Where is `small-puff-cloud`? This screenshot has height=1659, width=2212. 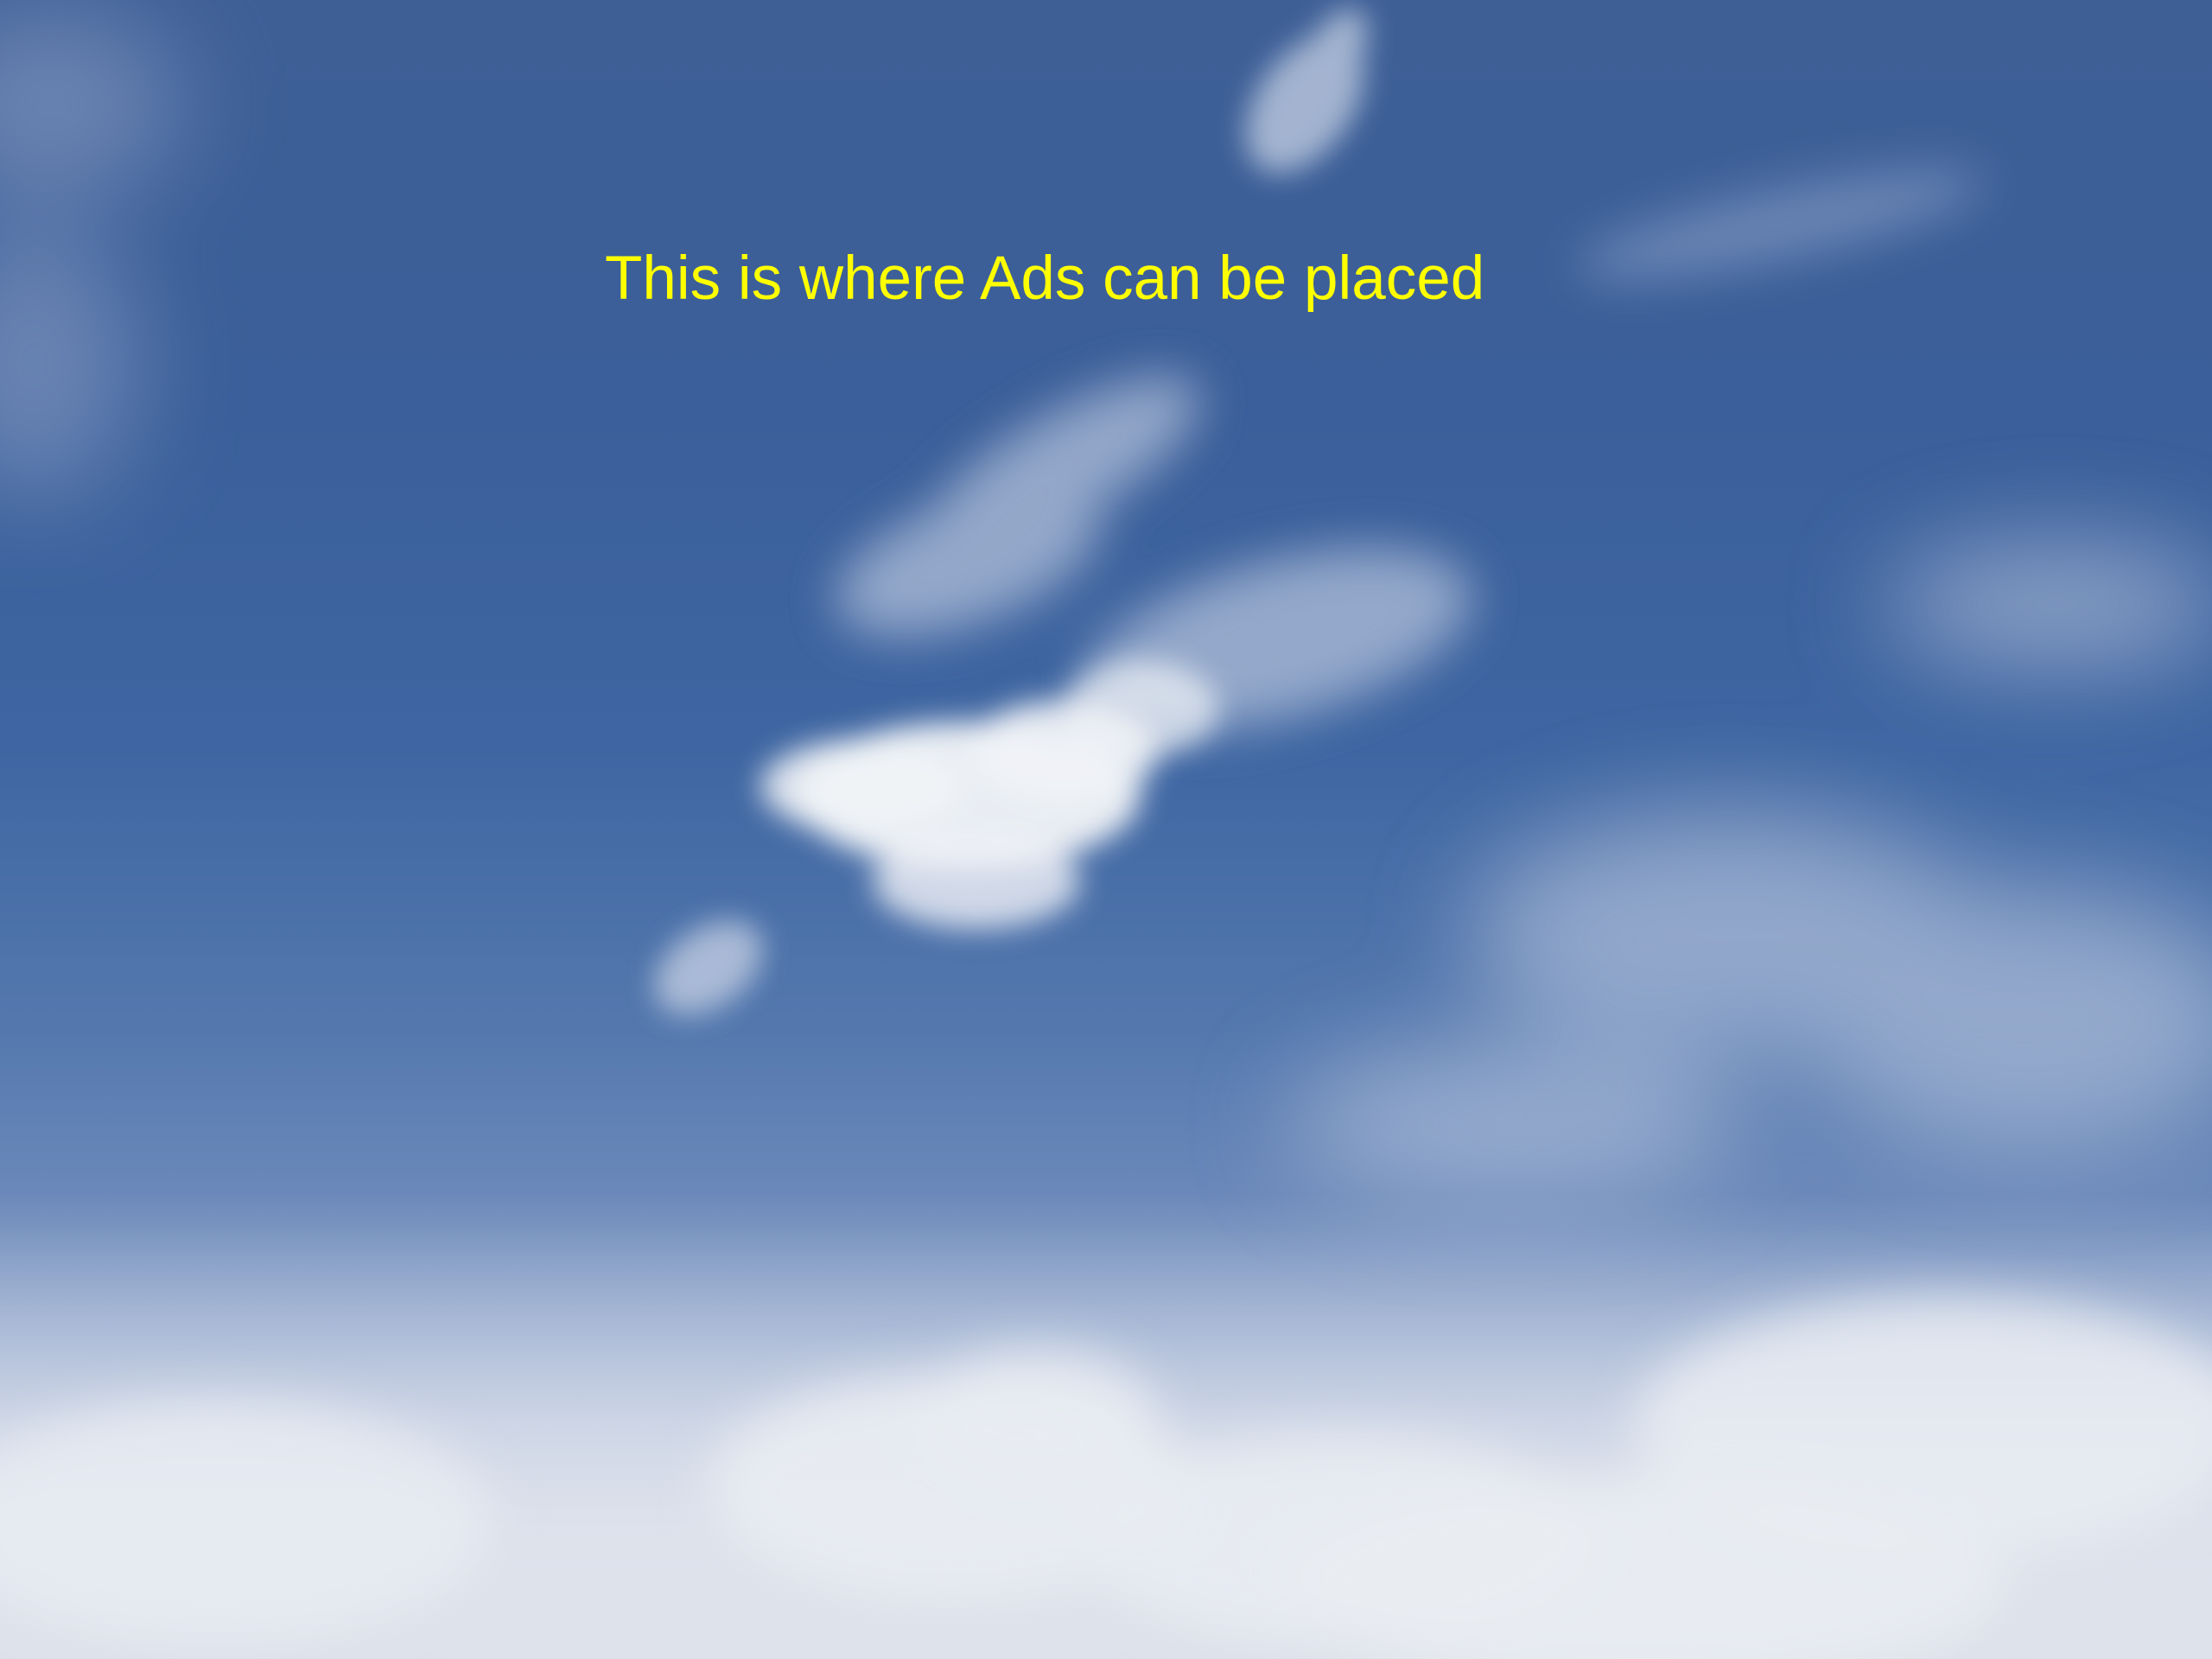 small-puff-cloud is located at coordinates (708, 967).